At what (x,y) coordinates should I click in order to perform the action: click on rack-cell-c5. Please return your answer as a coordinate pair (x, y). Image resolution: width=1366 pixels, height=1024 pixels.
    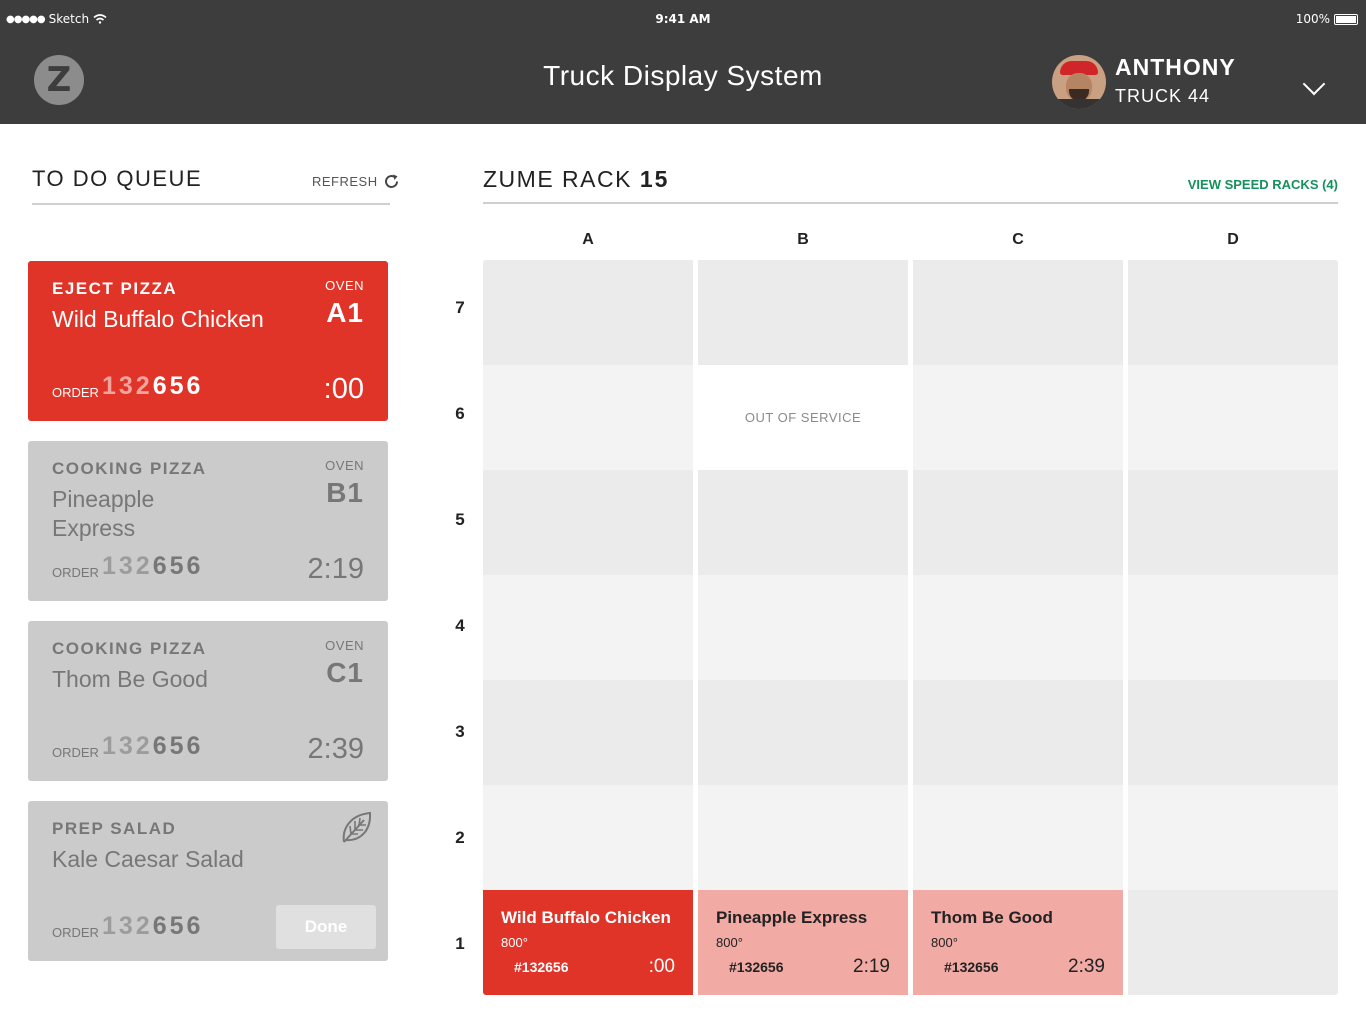
    Looking at the image, I should click on (1018, 522).